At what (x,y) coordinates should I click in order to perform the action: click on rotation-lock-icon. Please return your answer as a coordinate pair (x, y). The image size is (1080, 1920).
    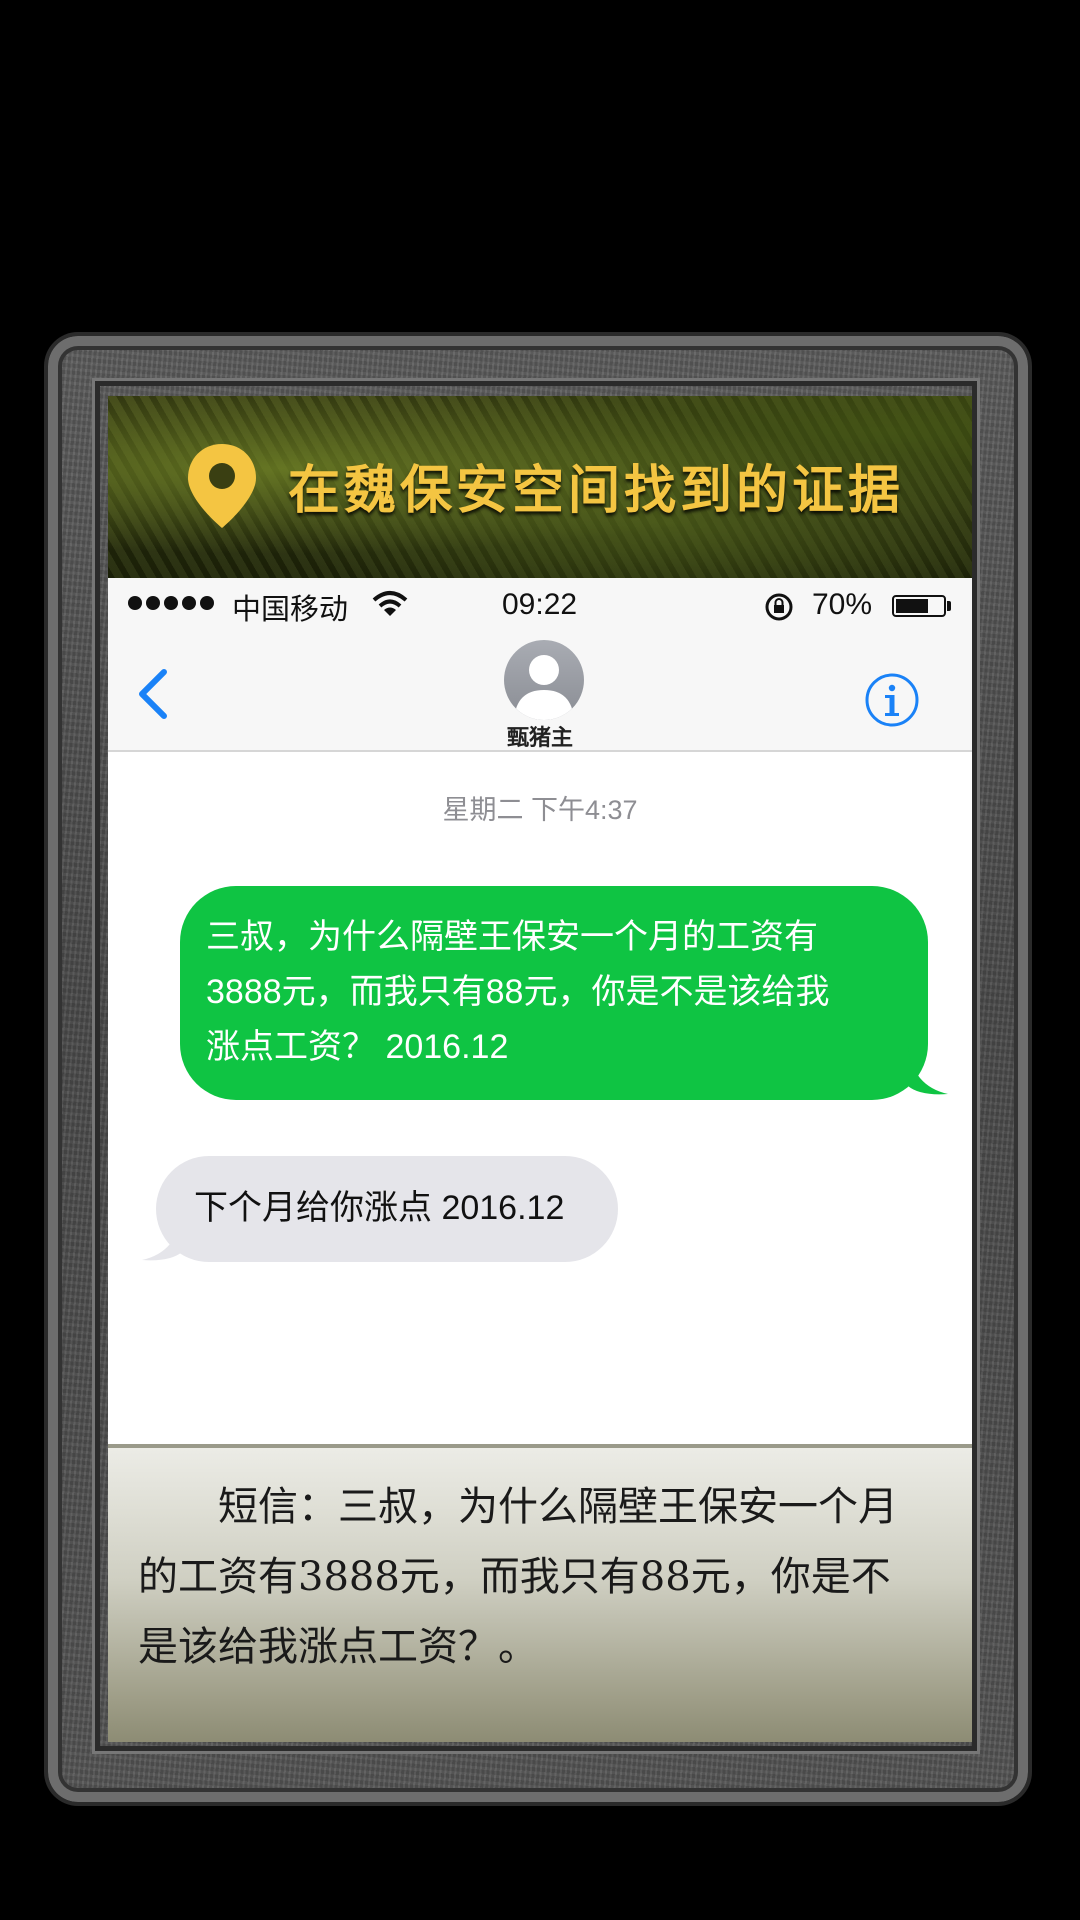
    Looking at the image, I should click on (779, 607).